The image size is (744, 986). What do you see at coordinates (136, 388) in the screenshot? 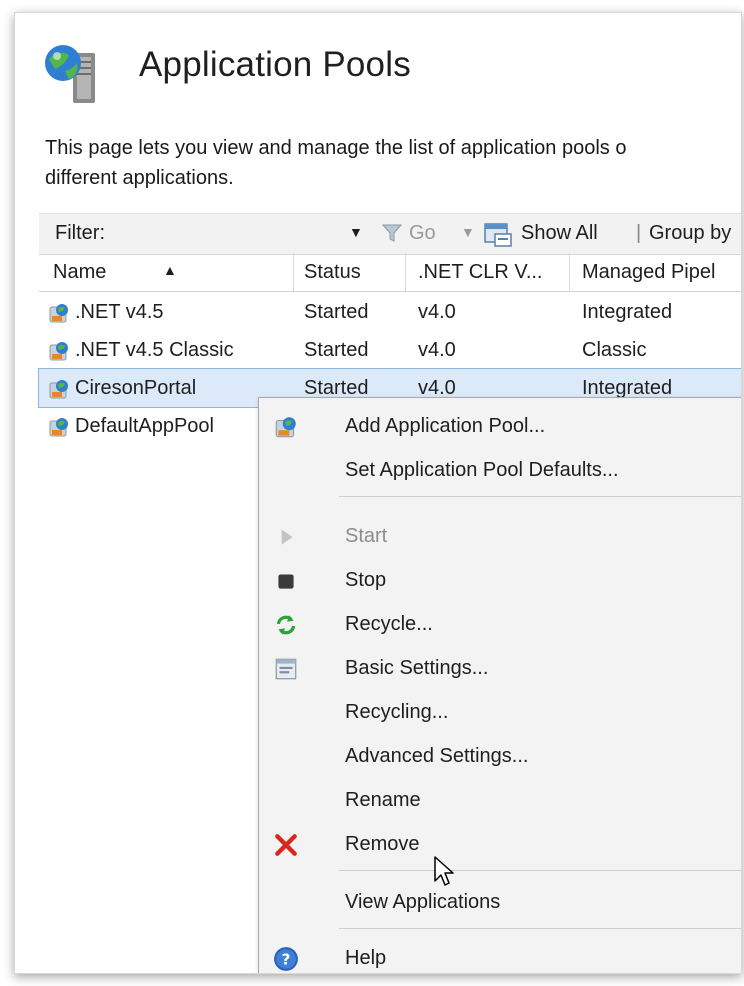
I see `row-name: CiresonPortal` at bounding box center [136, 388].